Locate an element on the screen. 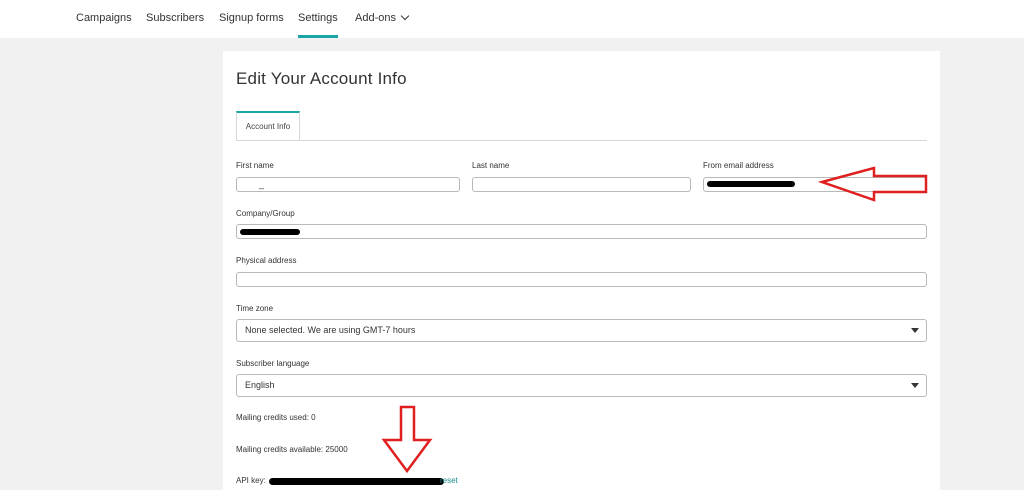 Image resolution: width=1024 pixels, height=490 pixels. from-email-label: From email address is located at coordinates (738, 165).